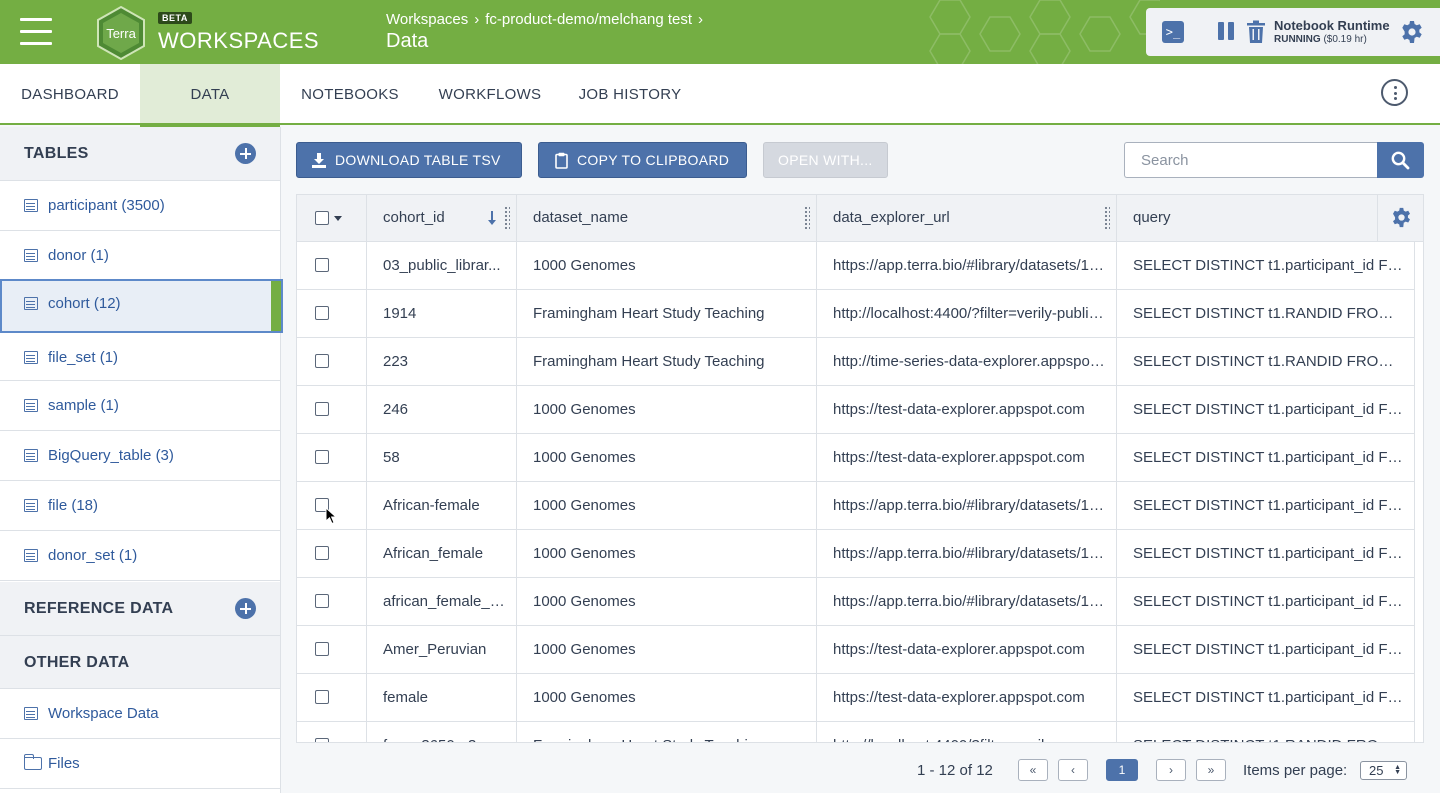 The width and height of the screenshot is (1440, 793). What do you see at coordinates (1256, 32) in the screenshot?
I see `trash-icon` at bounding box center [1256, 32].